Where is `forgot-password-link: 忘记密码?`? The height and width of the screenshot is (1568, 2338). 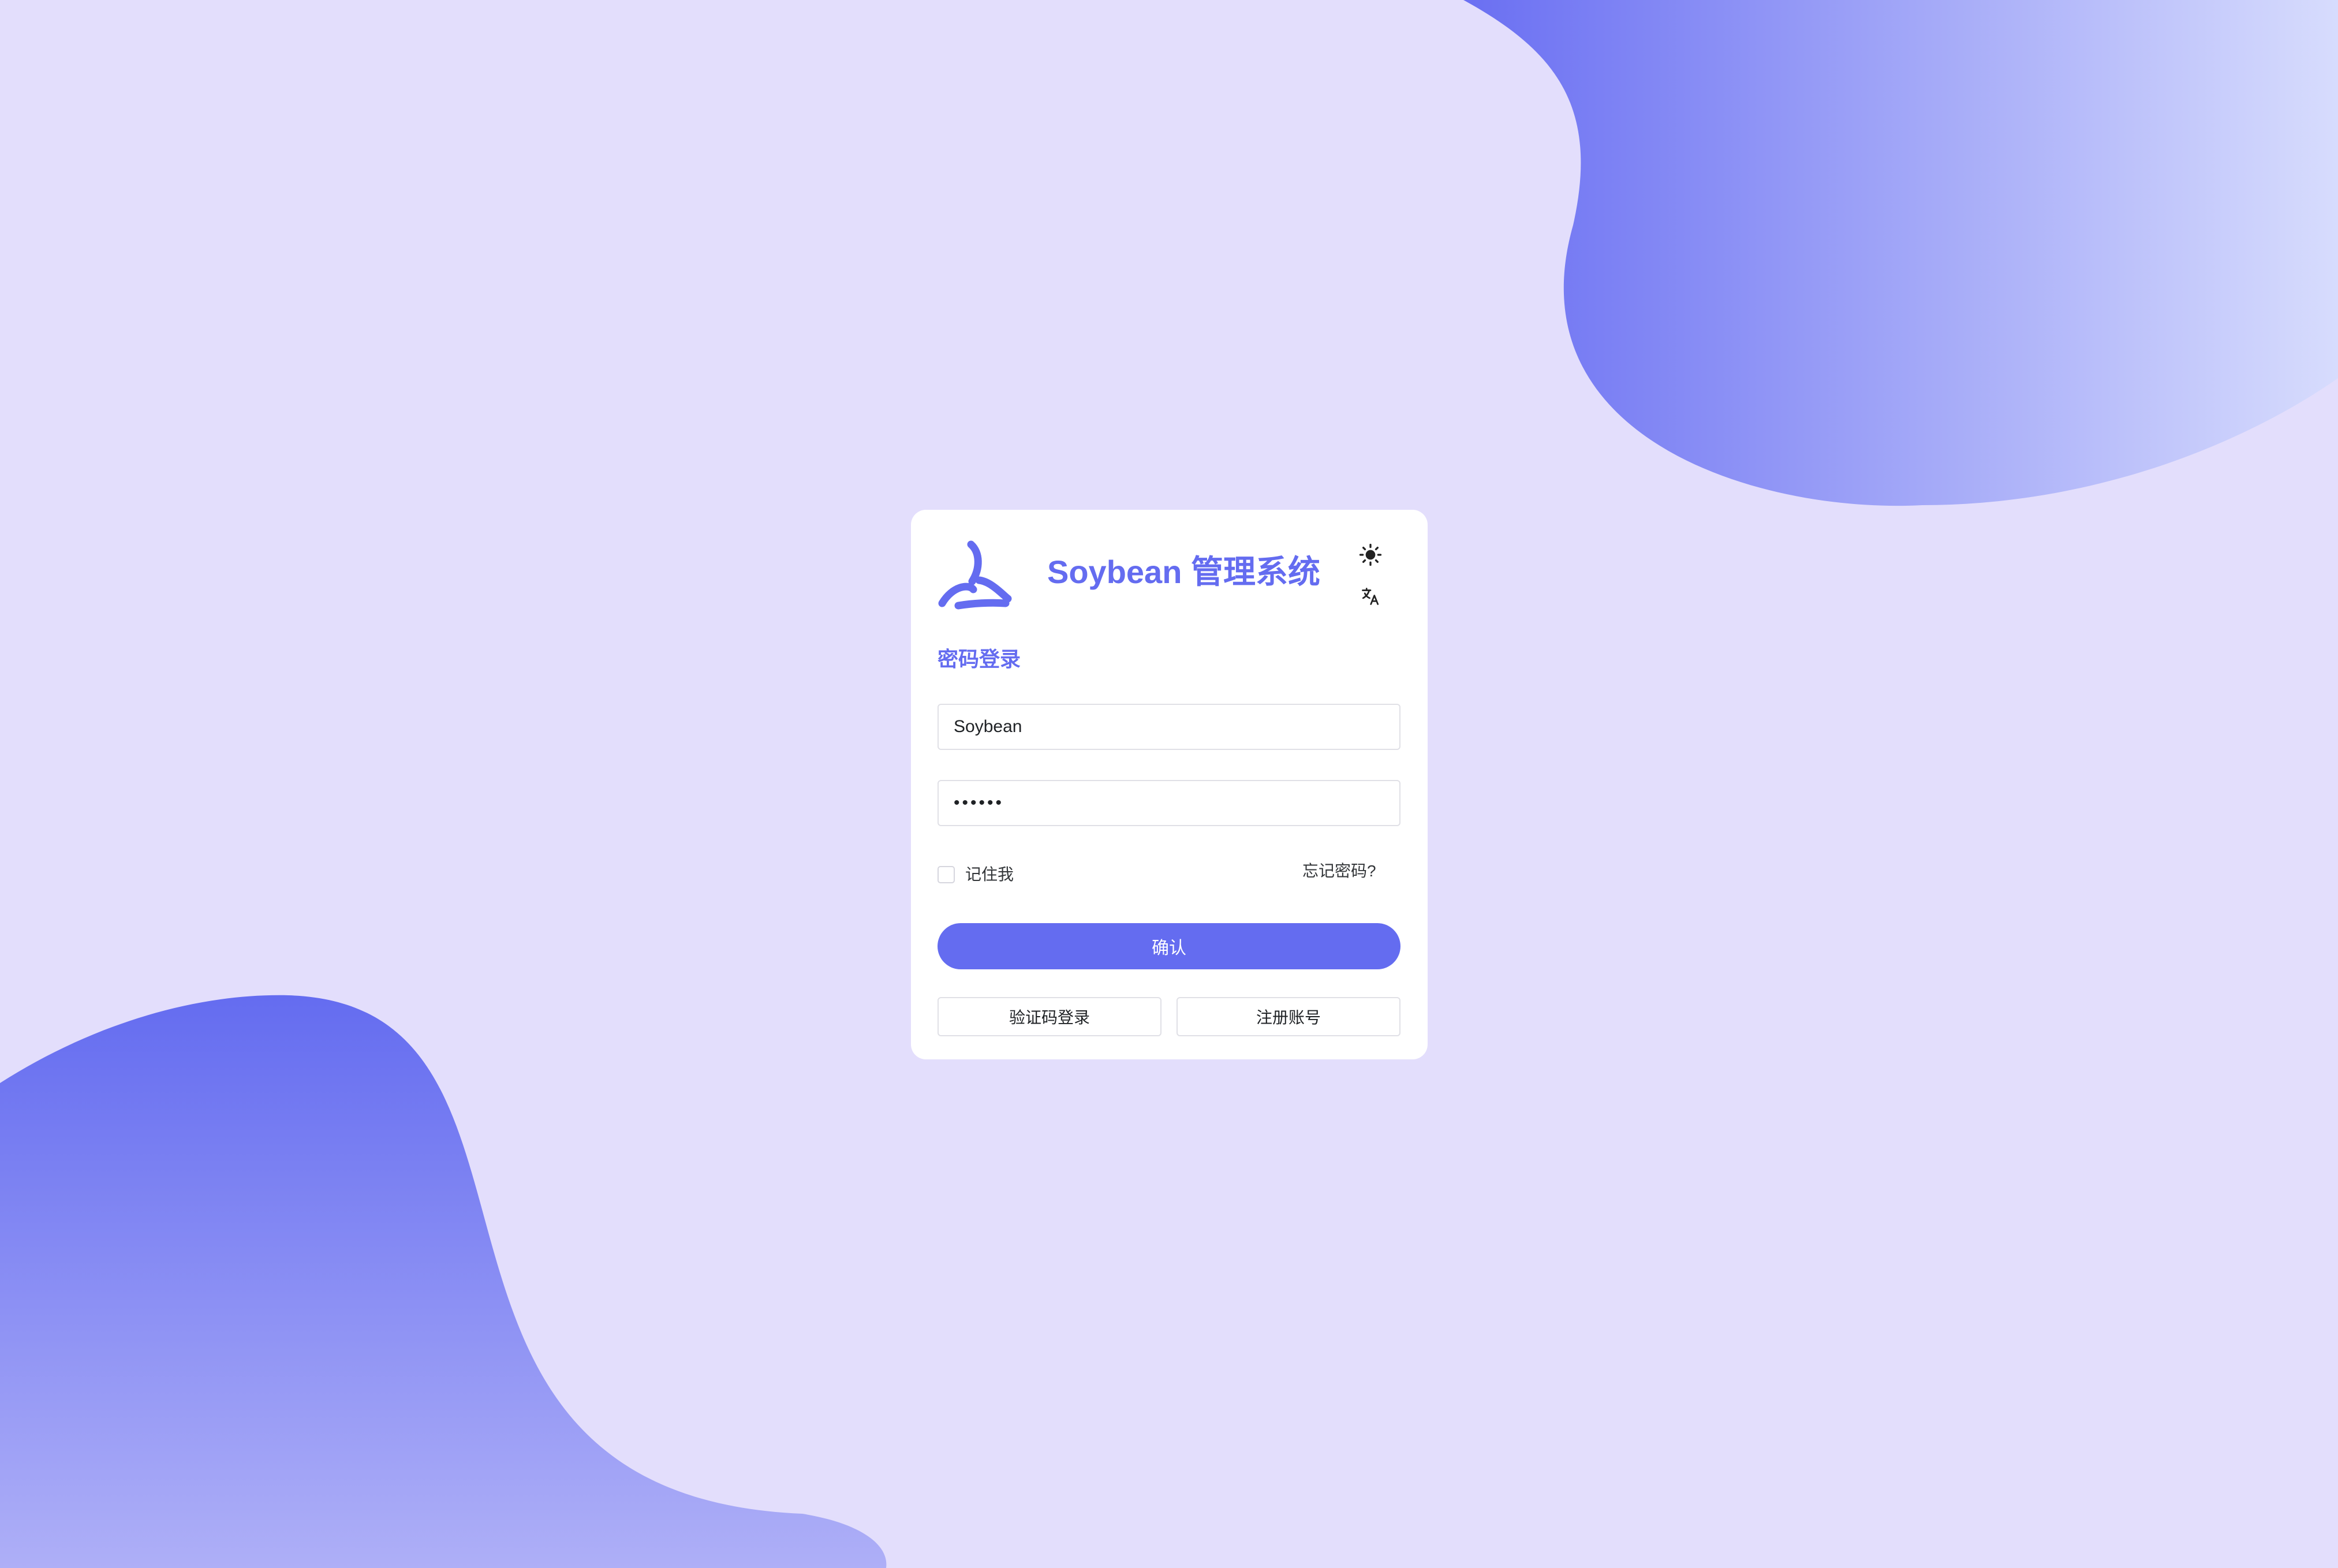
forgot-password-link: 忘记密码? is located at coordinates (1339, 871).